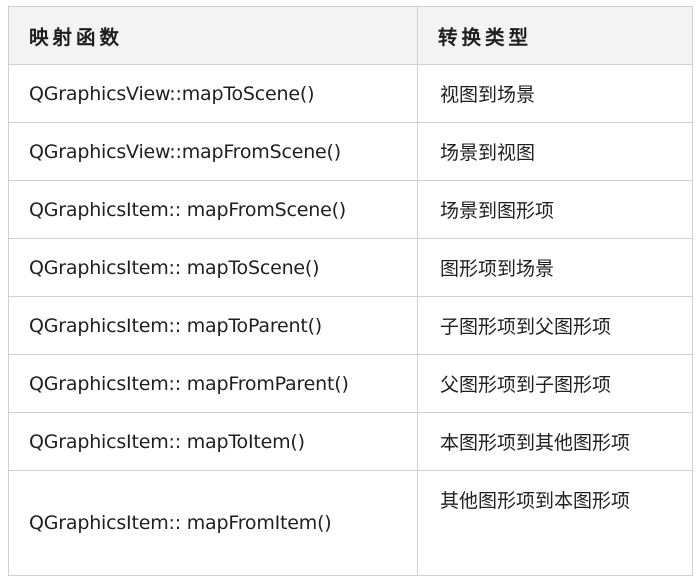 The image size is (698, 576). Describe the element at coordinates (213, 93) in the screenshot. I see `function-cell: QGraphicsView::mapToScene()` at that location.